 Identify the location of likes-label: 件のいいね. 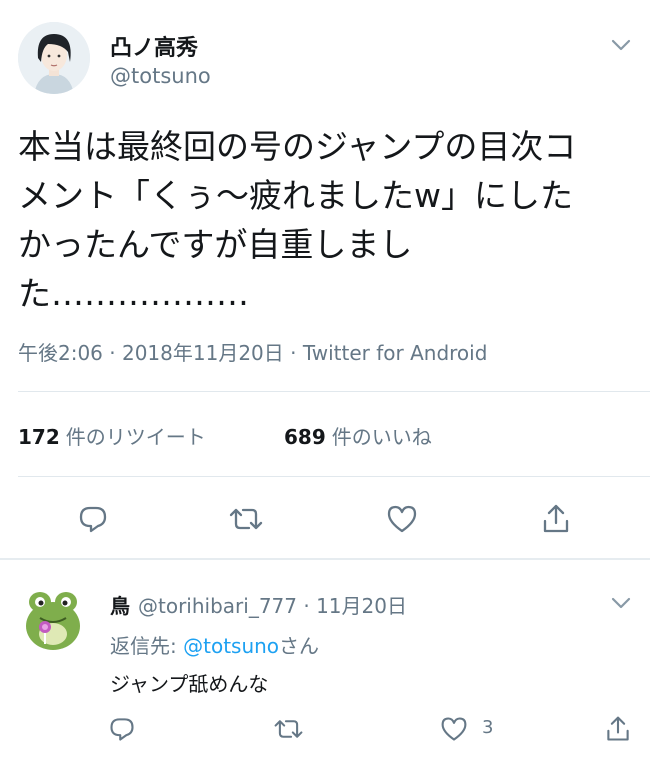
(381, 437).